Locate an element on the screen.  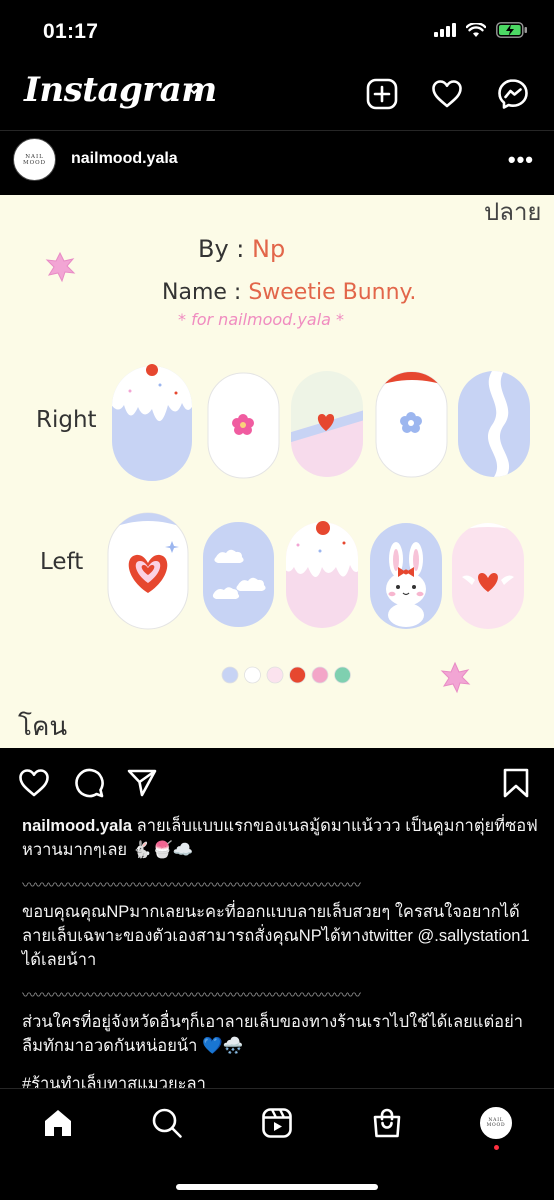
plus-square-icon is located at coordinates (382, 94).